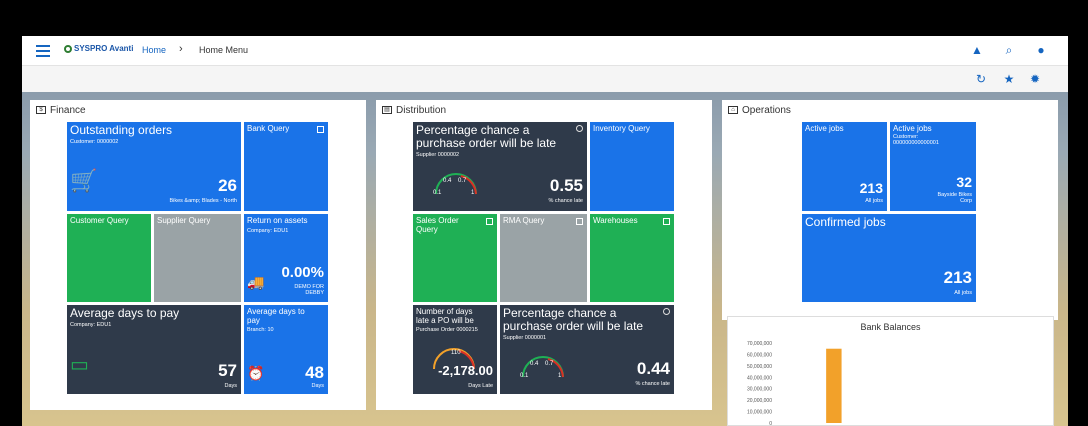  I want to click on monitor-icon: ▭, so click(79, 365).